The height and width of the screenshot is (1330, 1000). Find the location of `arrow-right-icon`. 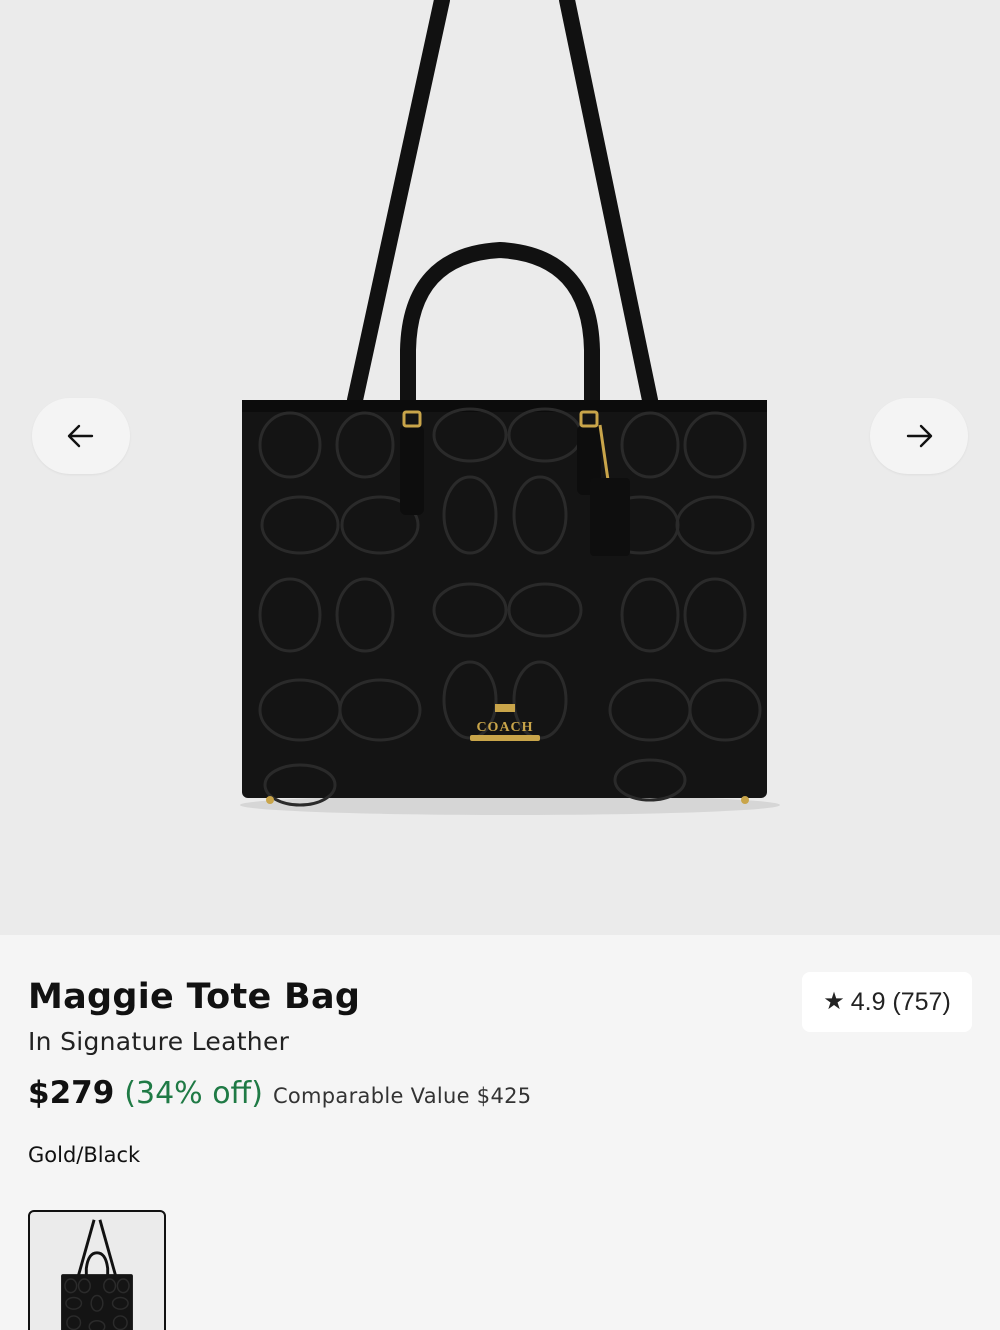

arrow-right-icon is located at coordinates (919, 436).